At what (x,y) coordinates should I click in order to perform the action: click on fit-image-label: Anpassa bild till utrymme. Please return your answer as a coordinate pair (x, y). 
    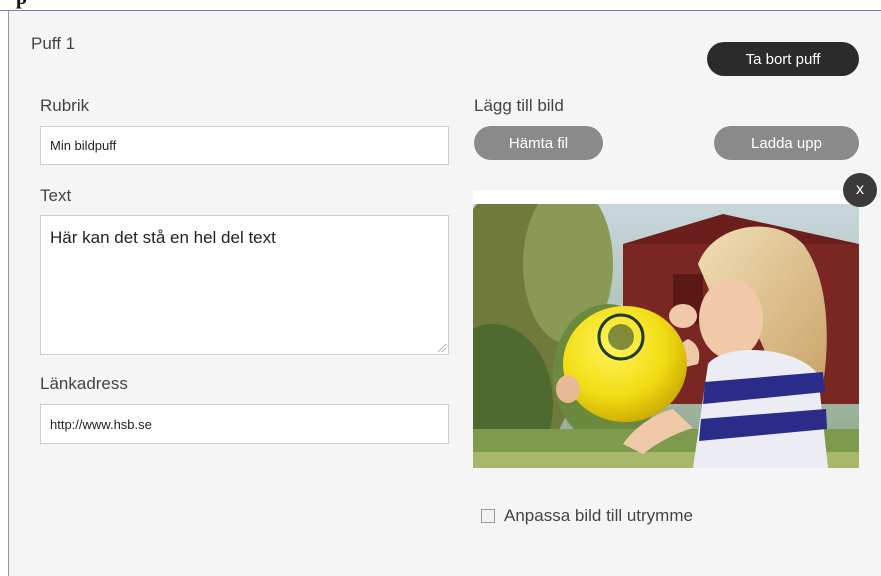
    Looking at the image, I should click on (598, 516).